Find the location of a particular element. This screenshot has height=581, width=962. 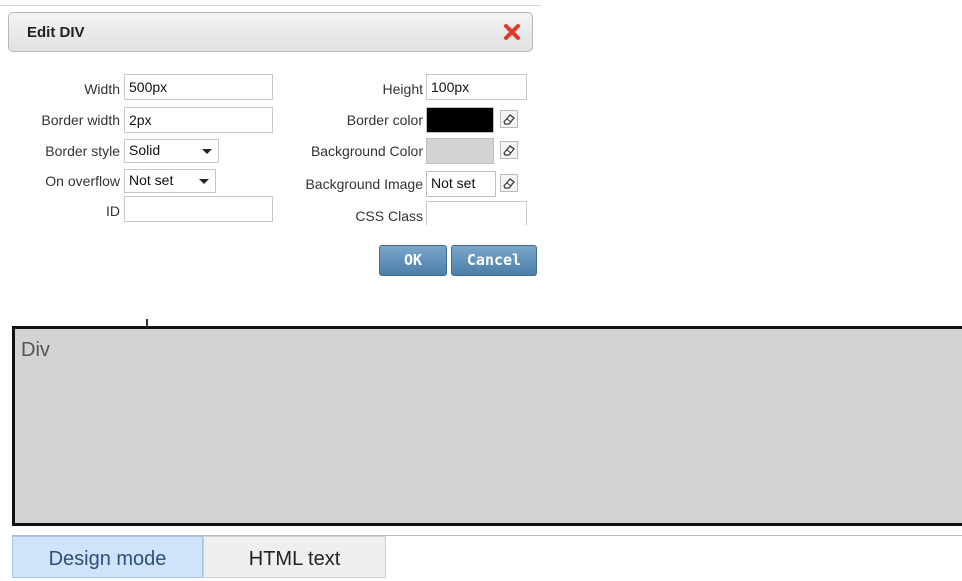

on-overflow-select: Not set is located at coordinates (170, 181).